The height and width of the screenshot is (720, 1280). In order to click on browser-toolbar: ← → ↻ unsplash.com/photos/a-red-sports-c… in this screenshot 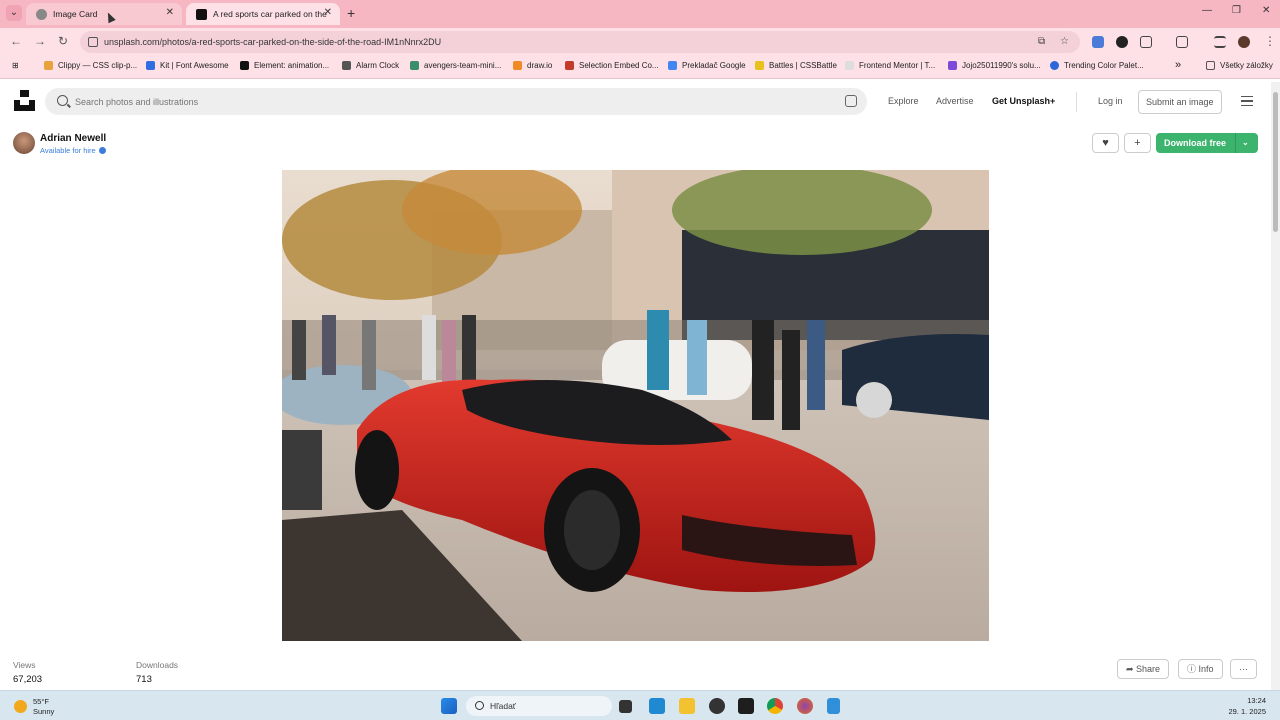, I will do `click(640, 42)`.